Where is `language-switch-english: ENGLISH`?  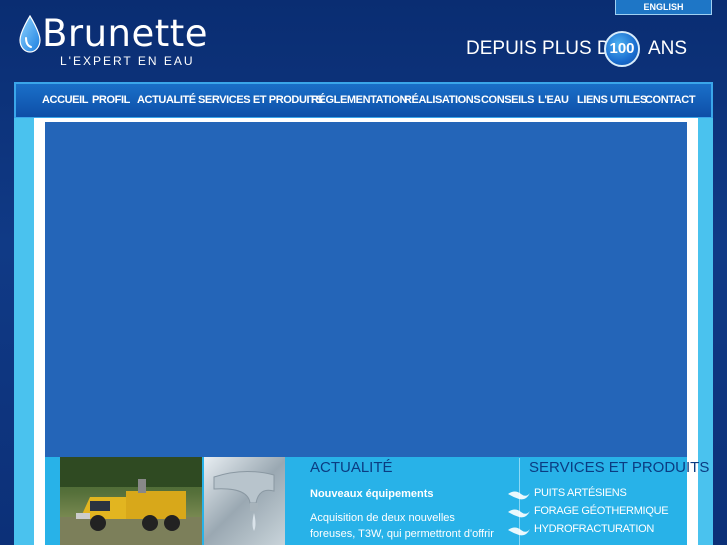
language-switch-english: ENGLISH is located at coordinates (663, 7).